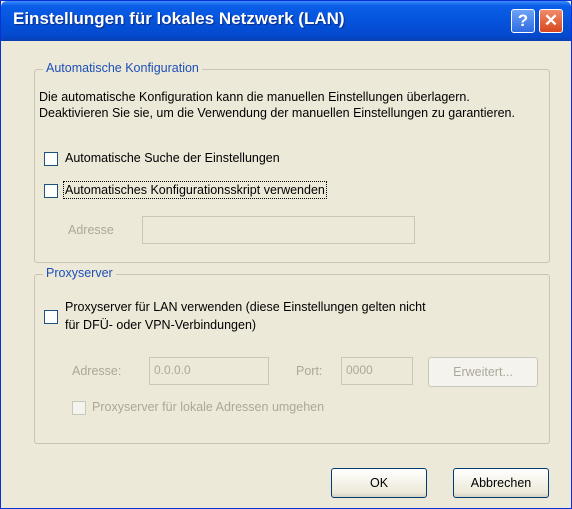  Describe the element at coordinates (172, 158) in the screenshot. I see `auto-detect-label: Automatische Suche der Einstellungen` at that location.